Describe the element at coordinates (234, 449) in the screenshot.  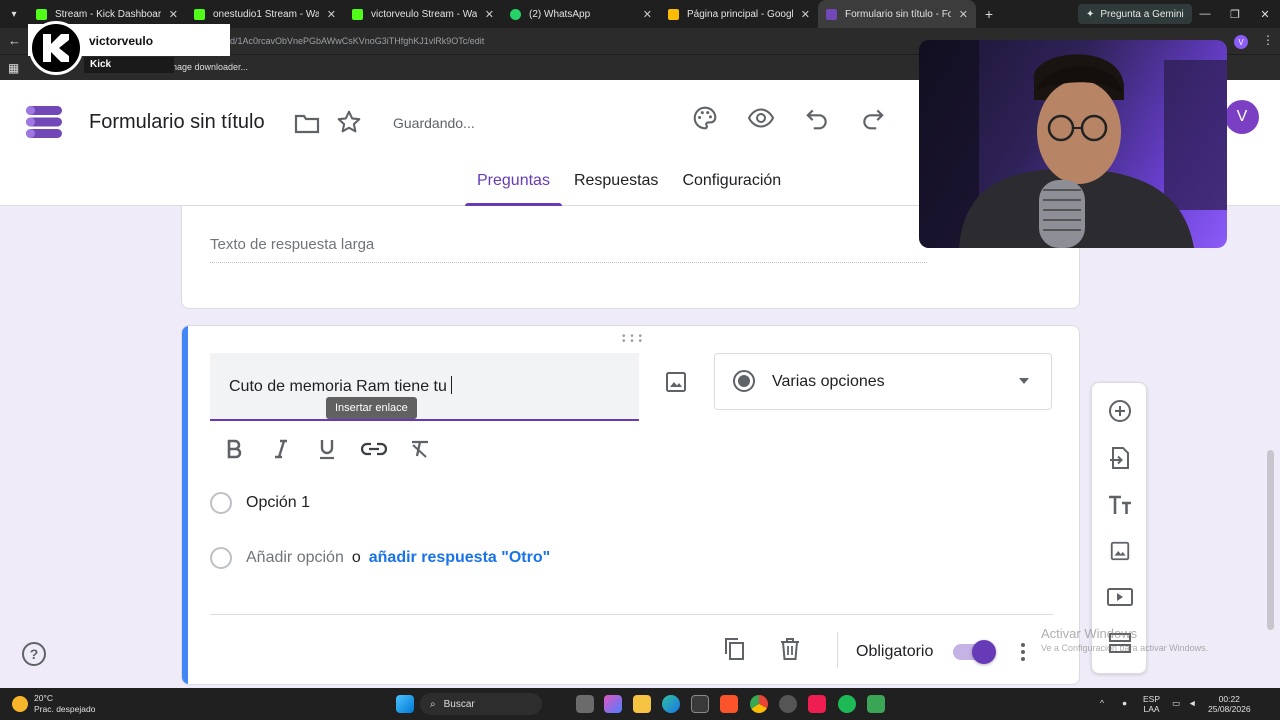
I see `bold-icon` at that location.